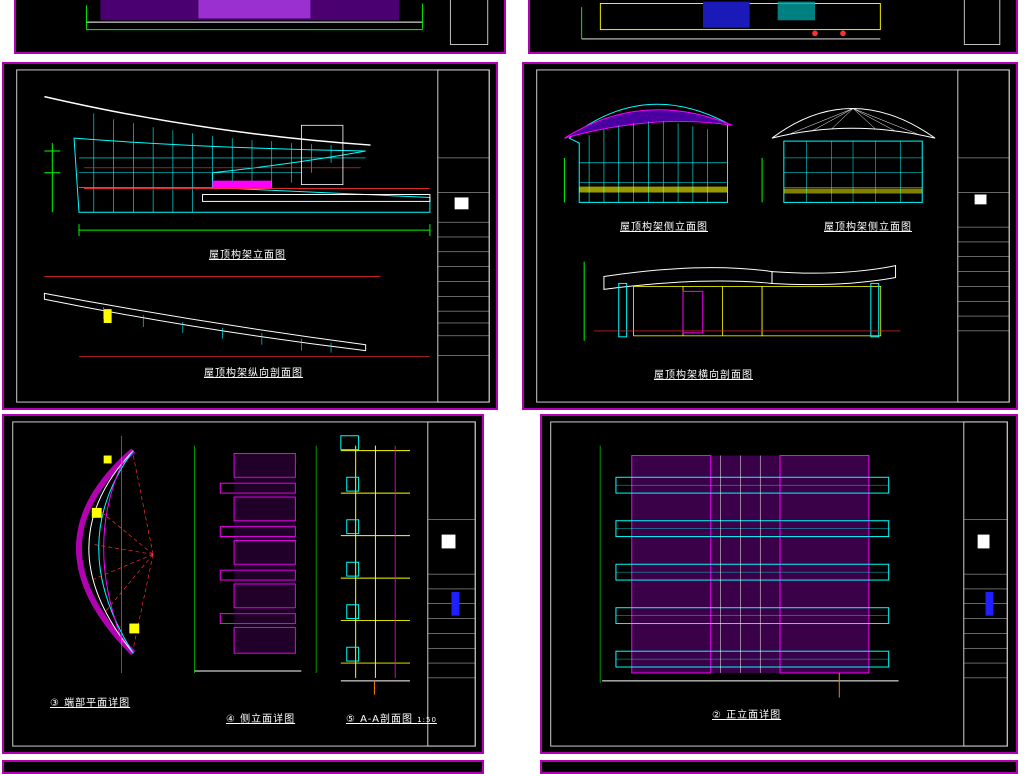 This screenshot has height=774, width=1024. I want to click on detail-number: ③, so click(55, 703).